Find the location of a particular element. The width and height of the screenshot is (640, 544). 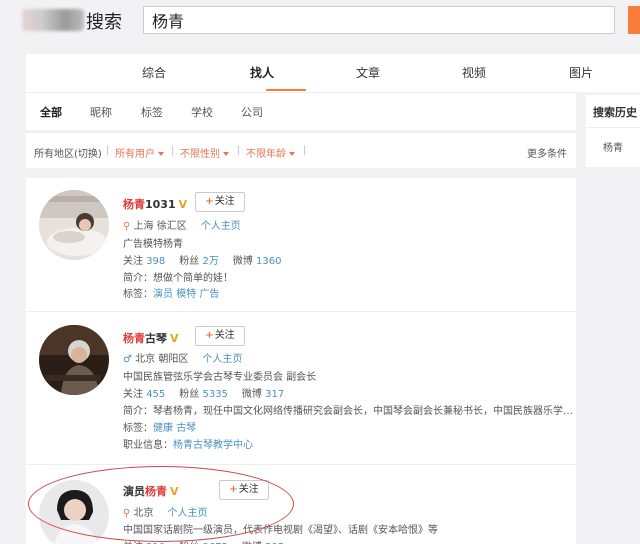

search-history-panel: 搜索历史 杨青 is located at coordinates (613, 131).